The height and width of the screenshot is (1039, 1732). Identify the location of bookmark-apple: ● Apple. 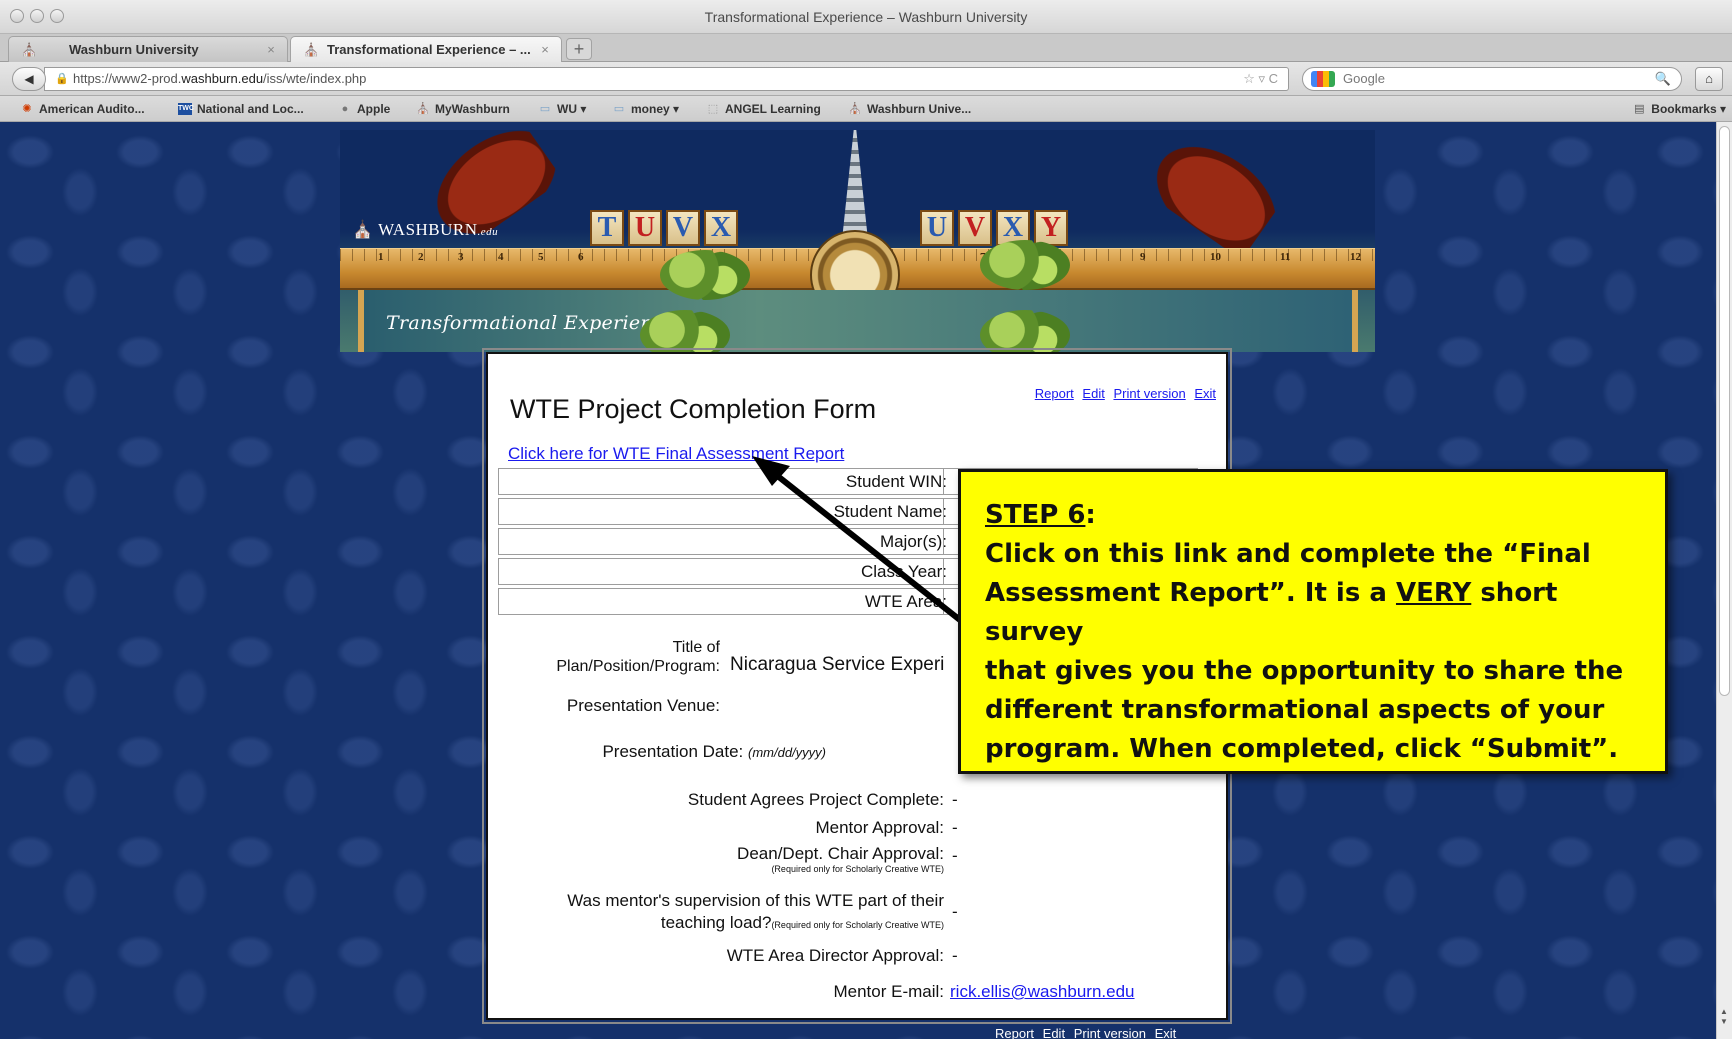
(364, 109).